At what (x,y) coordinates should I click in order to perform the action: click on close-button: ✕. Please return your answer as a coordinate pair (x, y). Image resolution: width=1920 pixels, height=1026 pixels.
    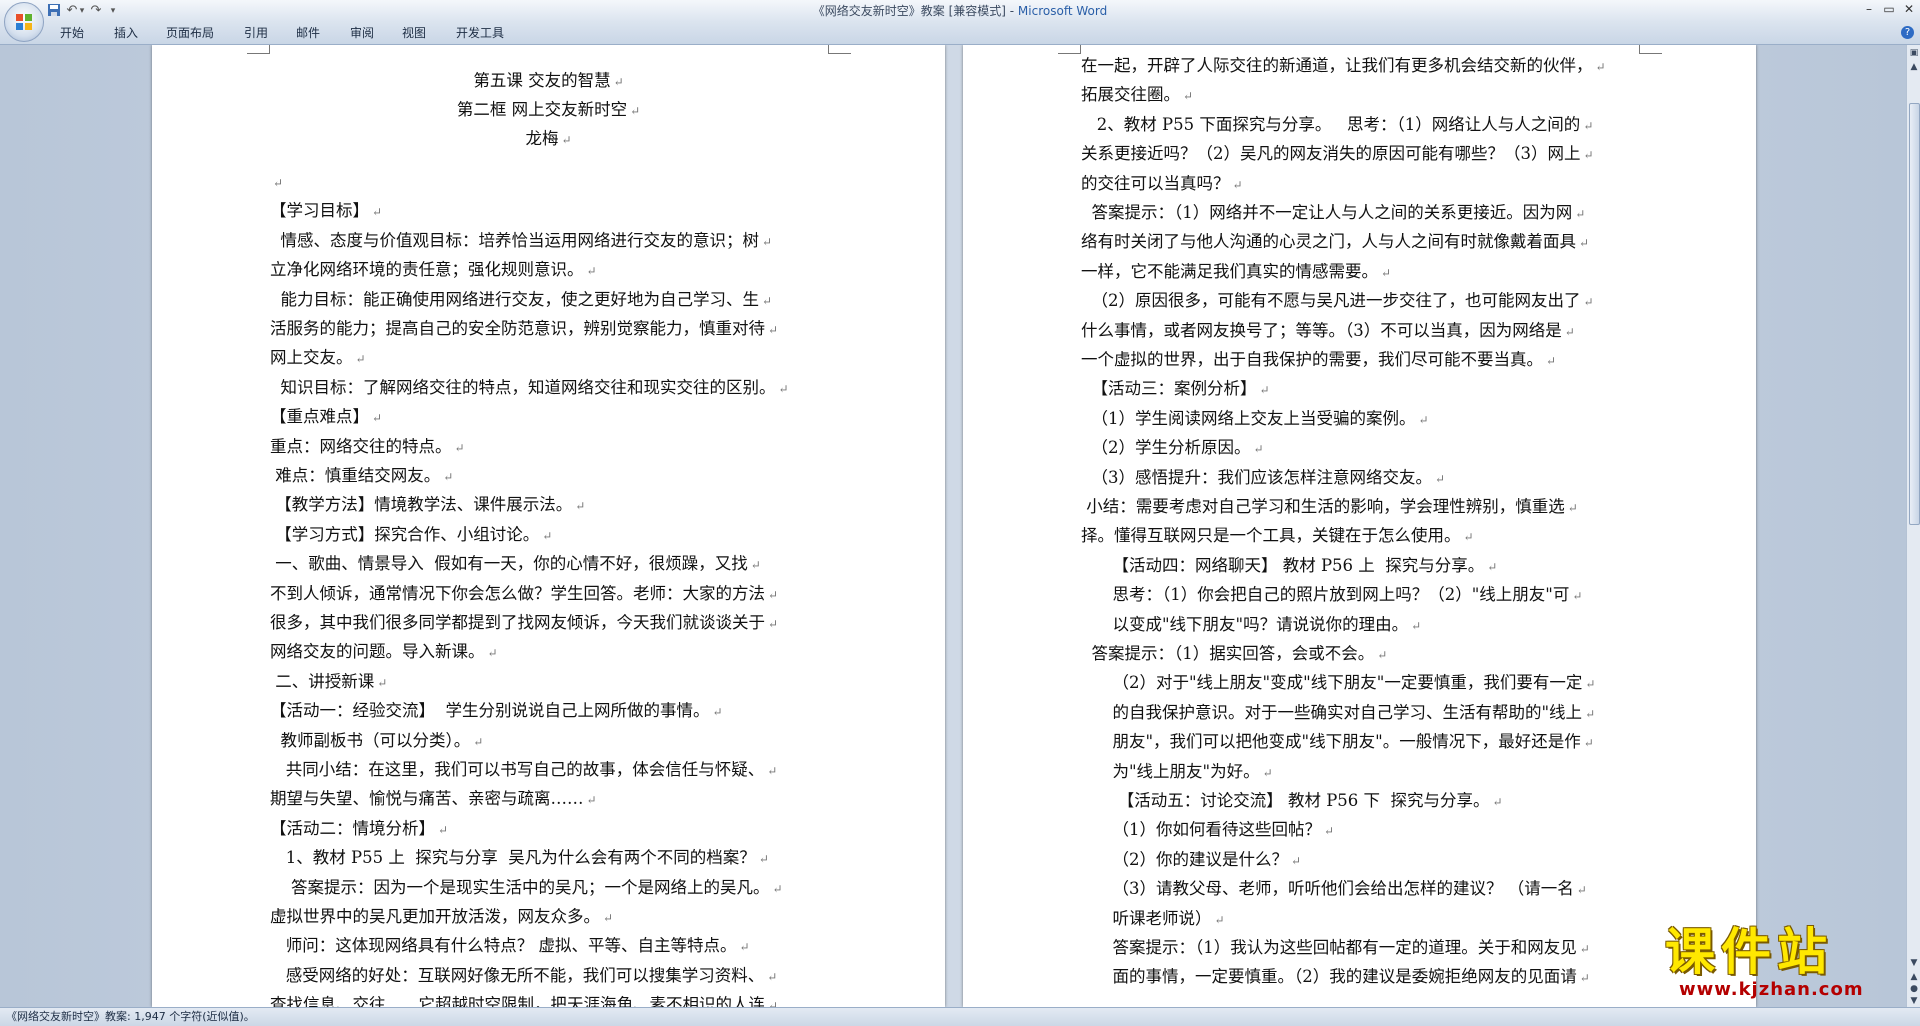
    Looking at the image, I should click on (1909, 9).